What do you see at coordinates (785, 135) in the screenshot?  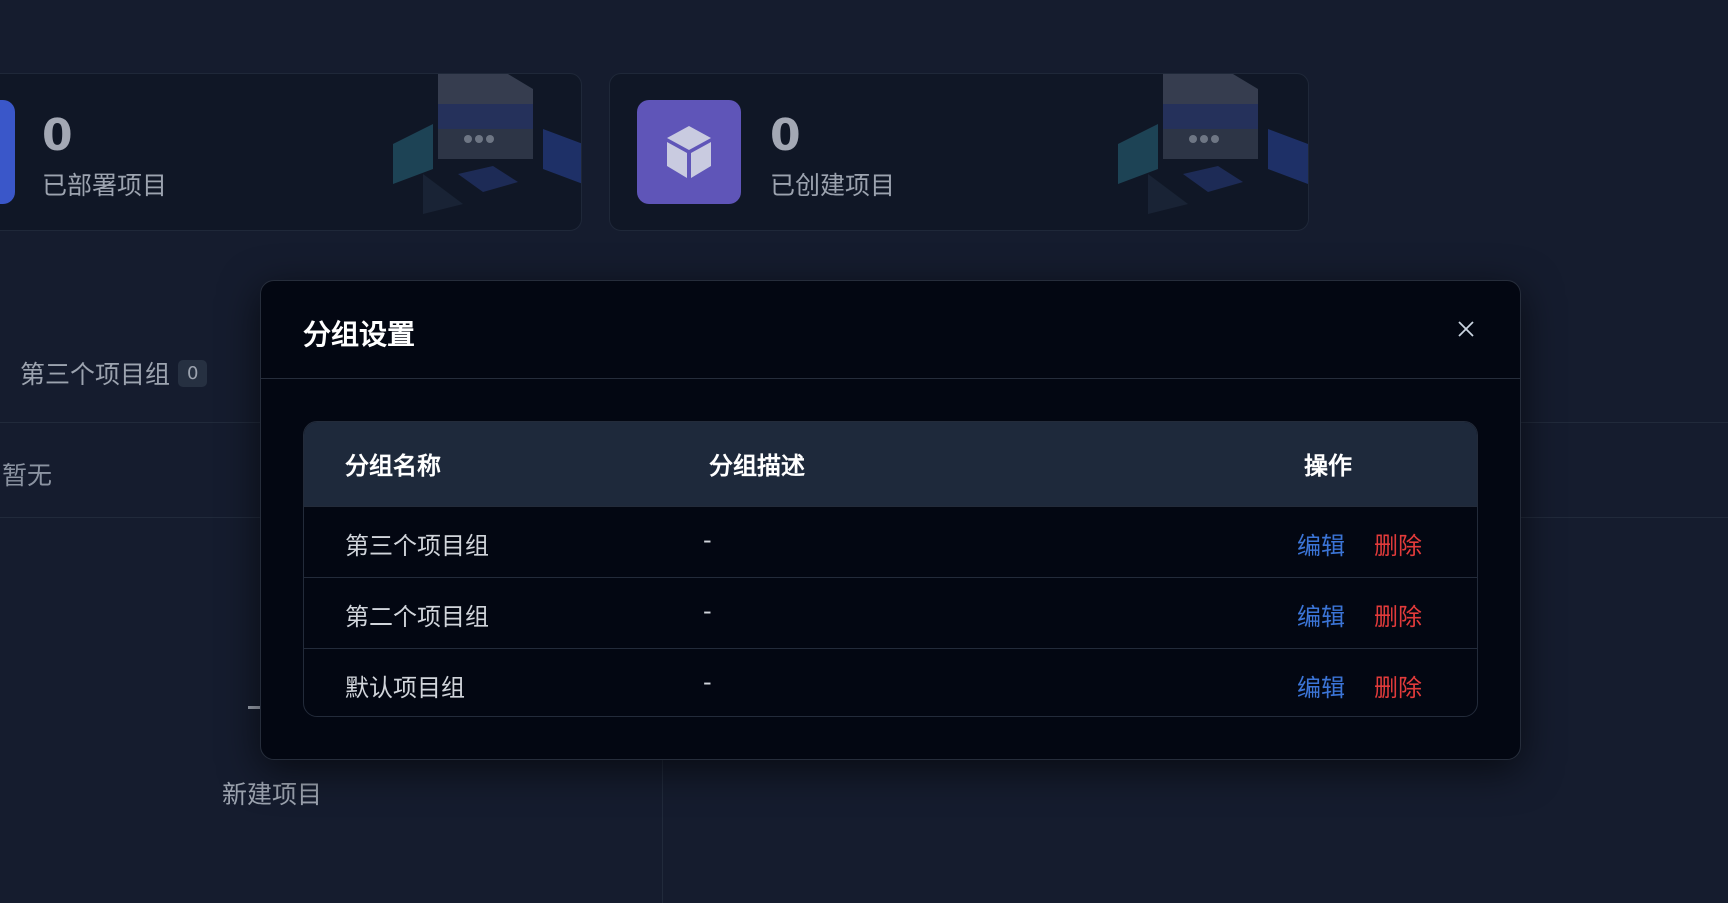 I see `created-count: 0` at bounding box center [785, 135].